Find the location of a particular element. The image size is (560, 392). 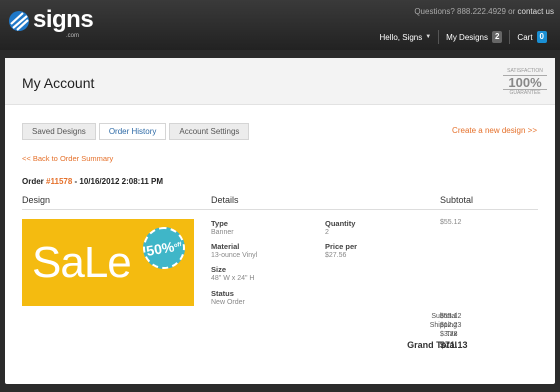

order-heading: Order #11578 - 10/16/2012 2:08:11 PM is located at coordinates (92, 181).